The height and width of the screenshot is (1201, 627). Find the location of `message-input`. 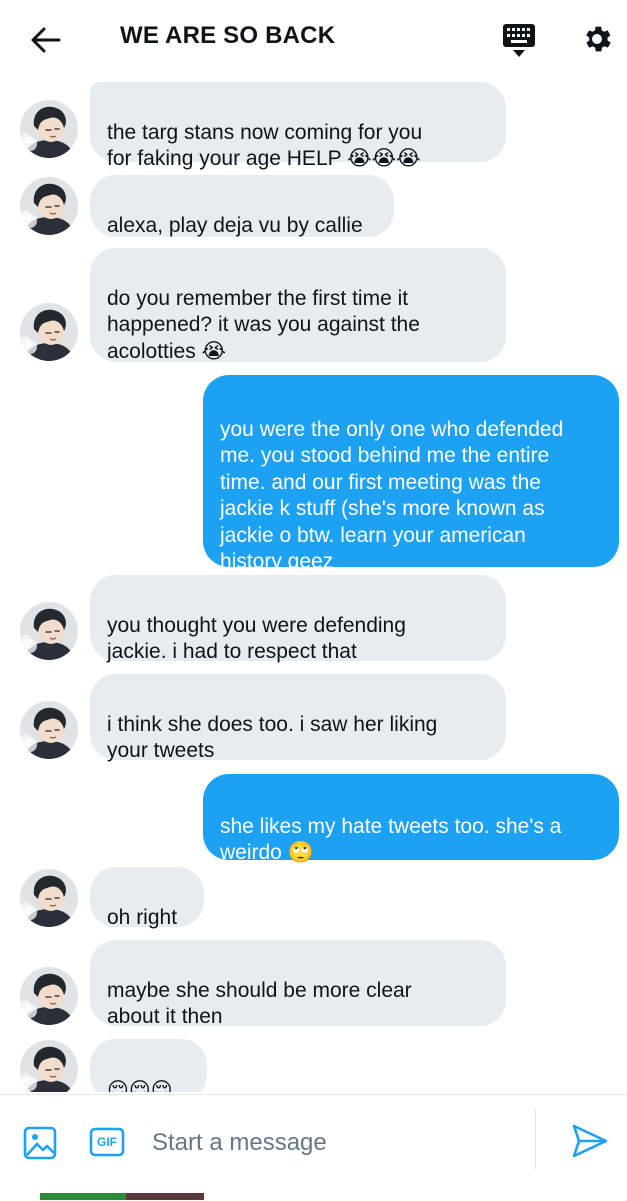

message-input is located at coordinates (337, 1143).